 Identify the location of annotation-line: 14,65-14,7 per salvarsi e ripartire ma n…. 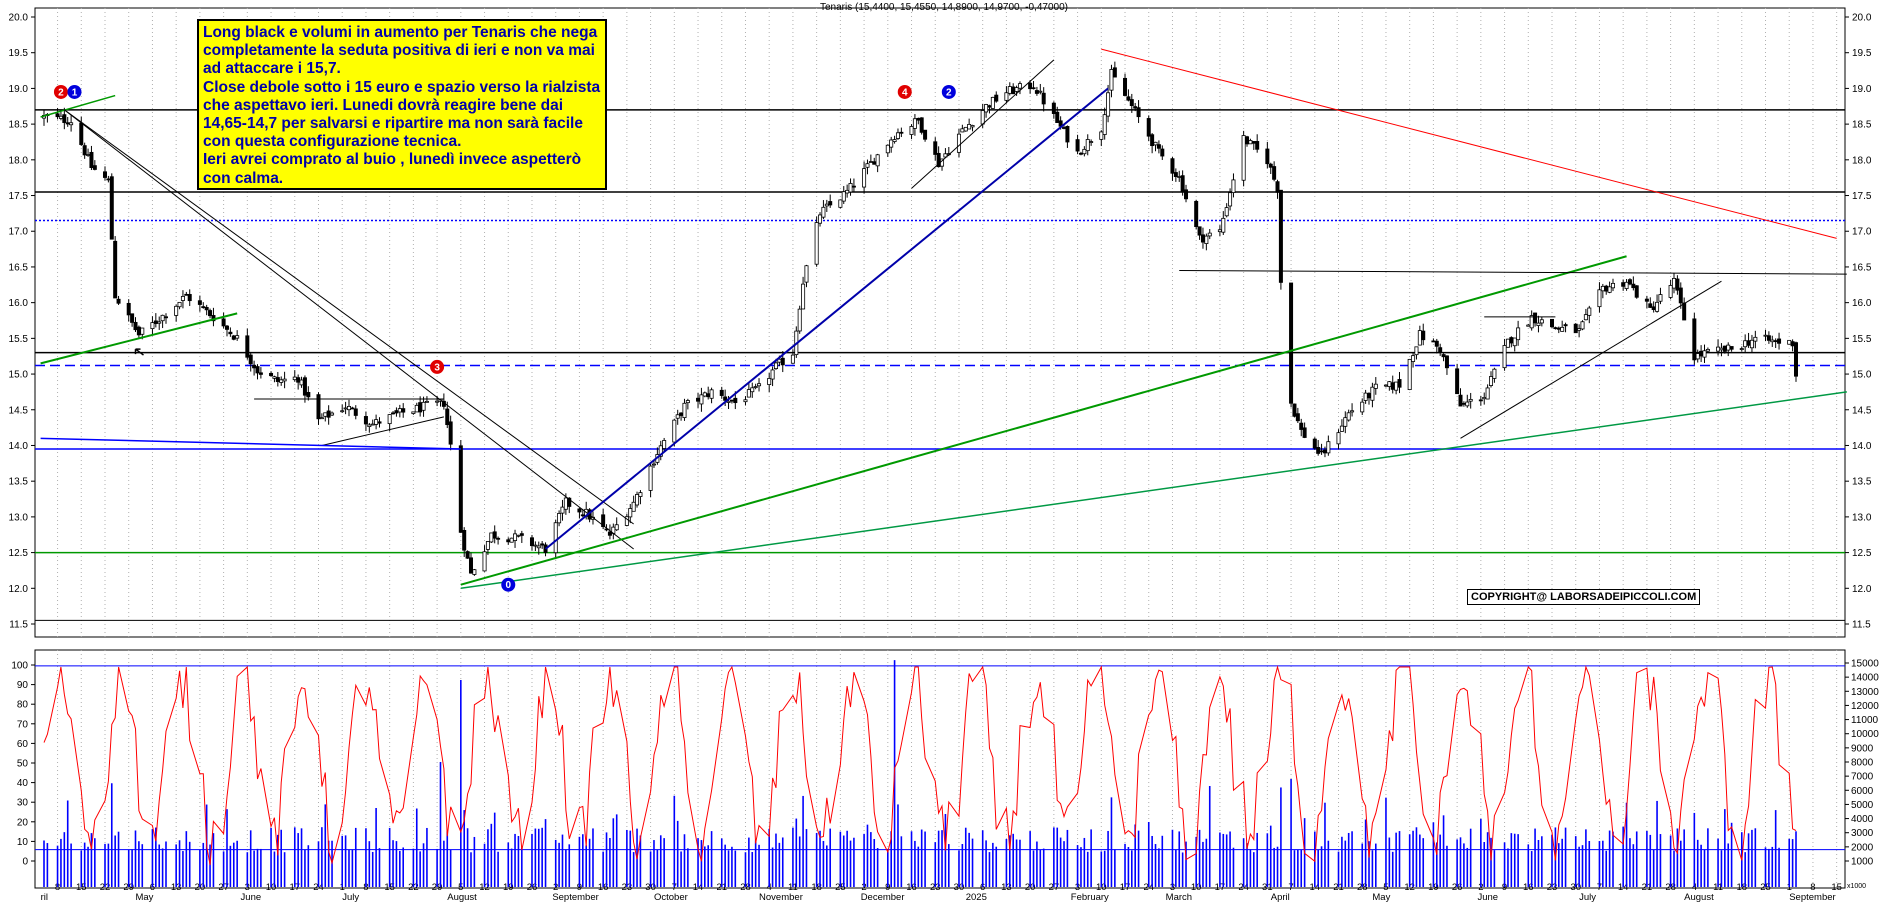
(393, 124).